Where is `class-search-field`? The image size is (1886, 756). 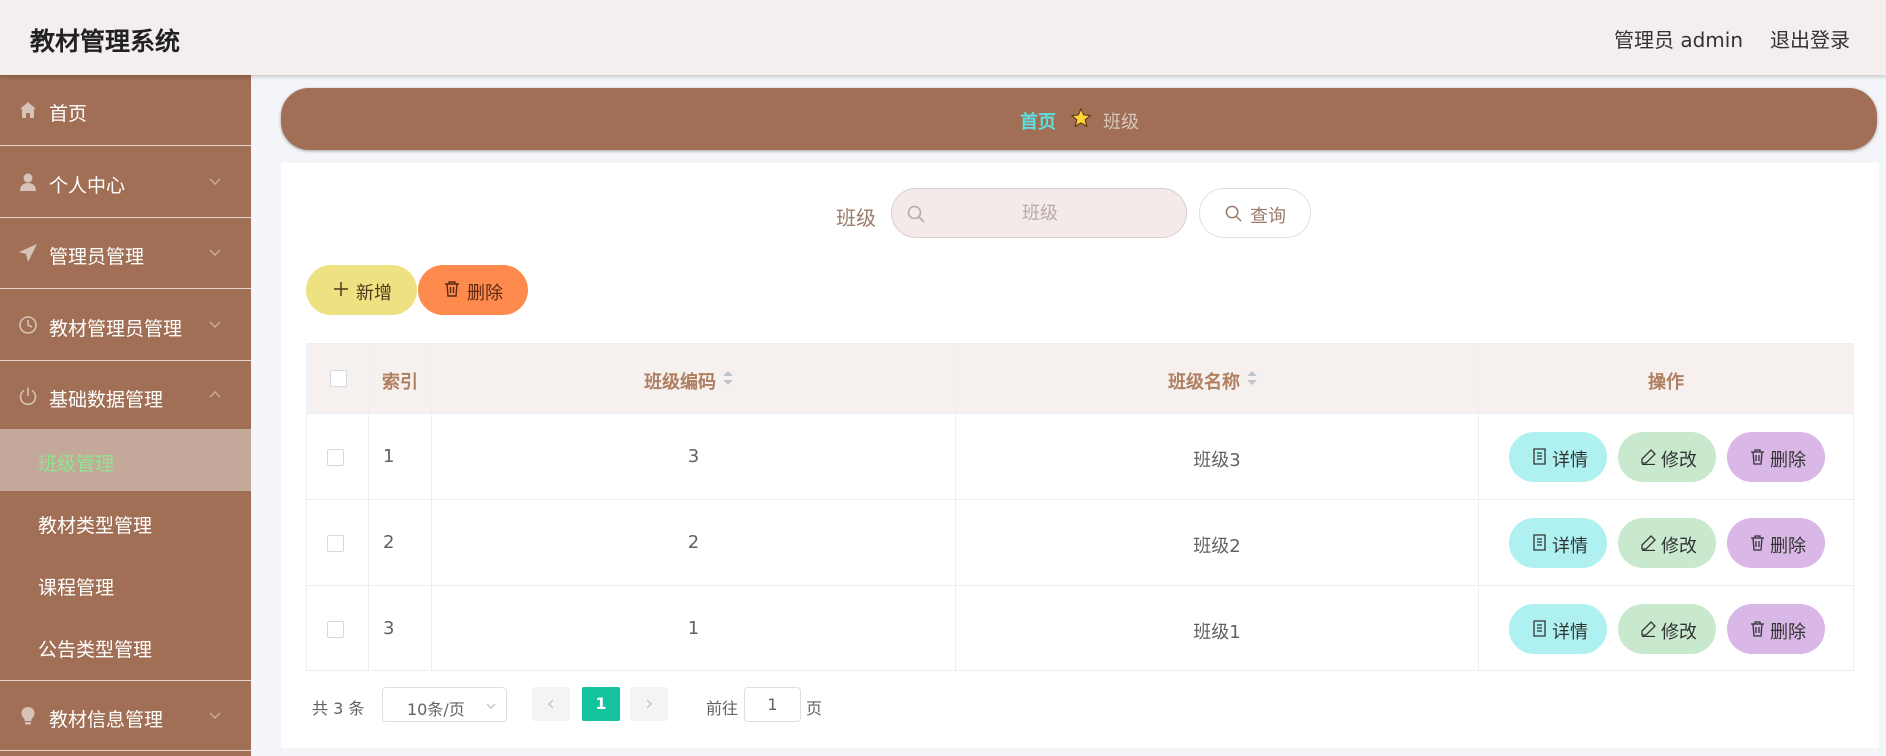 class-search-field is located at coordinates (1039, 213).